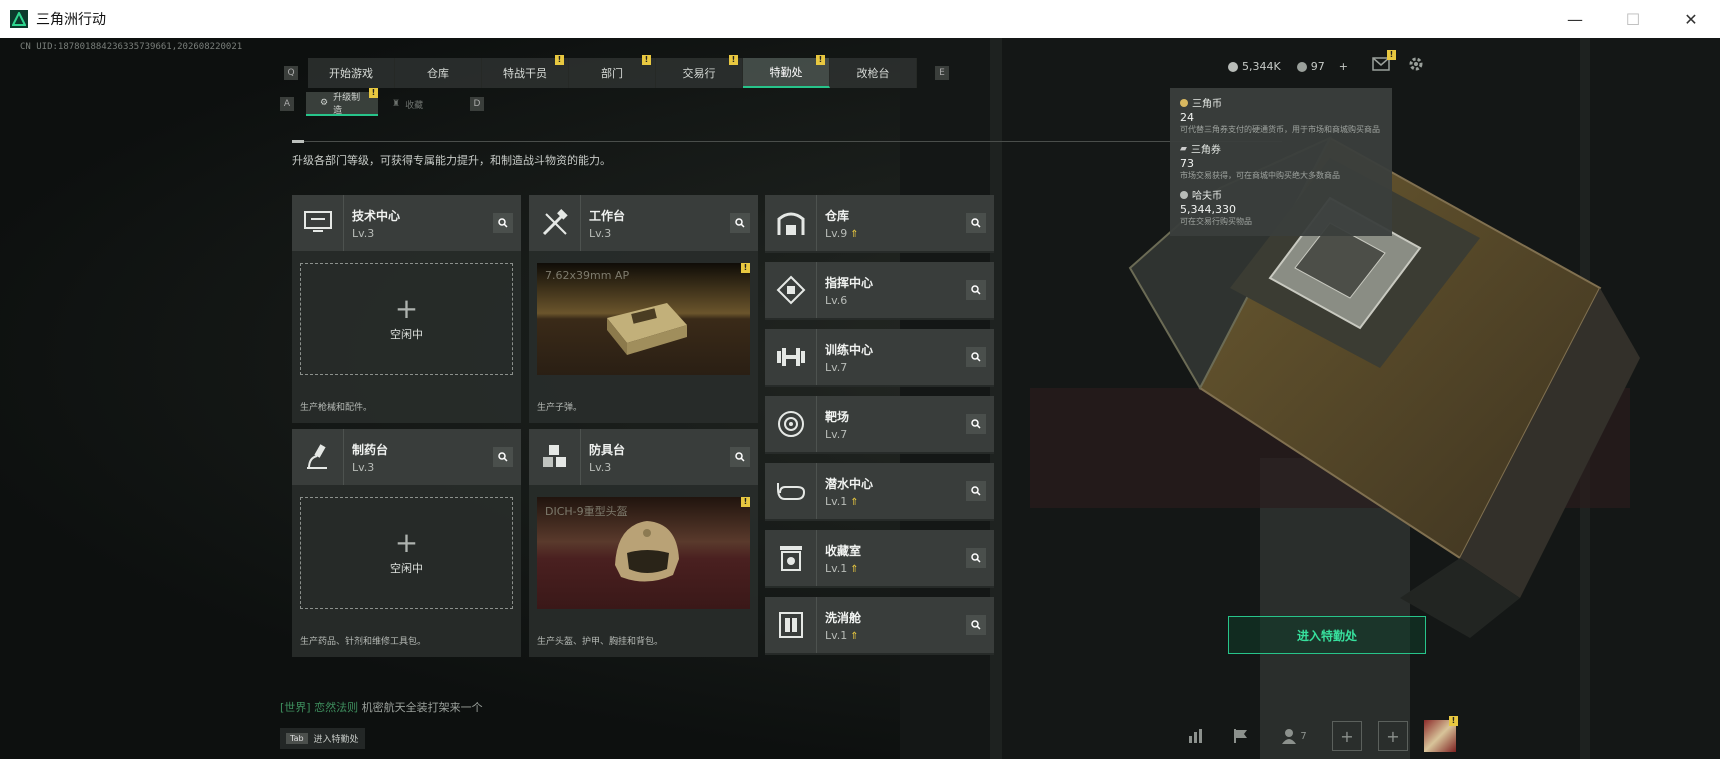  I want to click on facility-card-tech-center: 技术中心 Lv.3 + 空闲中 生产枪械和配件。, so click(406, 309).